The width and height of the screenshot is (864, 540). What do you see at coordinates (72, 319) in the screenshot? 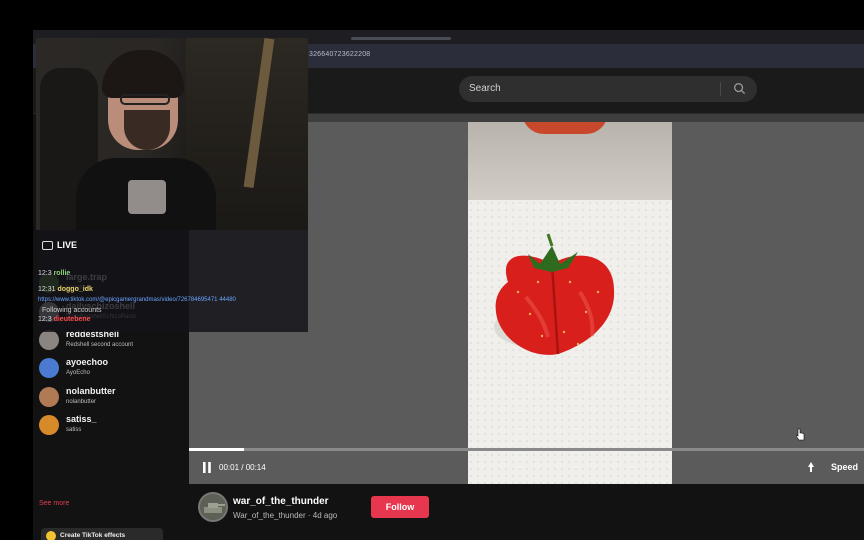
I see `chat-username: dieutebene` at bounding box center [72, 319].